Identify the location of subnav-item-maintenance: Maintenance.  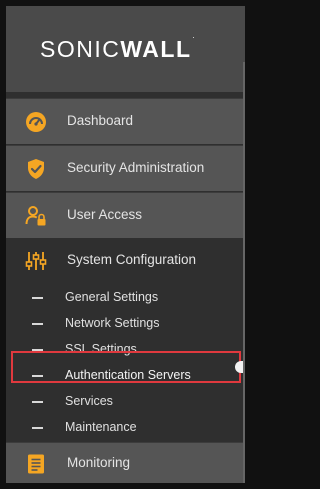
(124, 428).